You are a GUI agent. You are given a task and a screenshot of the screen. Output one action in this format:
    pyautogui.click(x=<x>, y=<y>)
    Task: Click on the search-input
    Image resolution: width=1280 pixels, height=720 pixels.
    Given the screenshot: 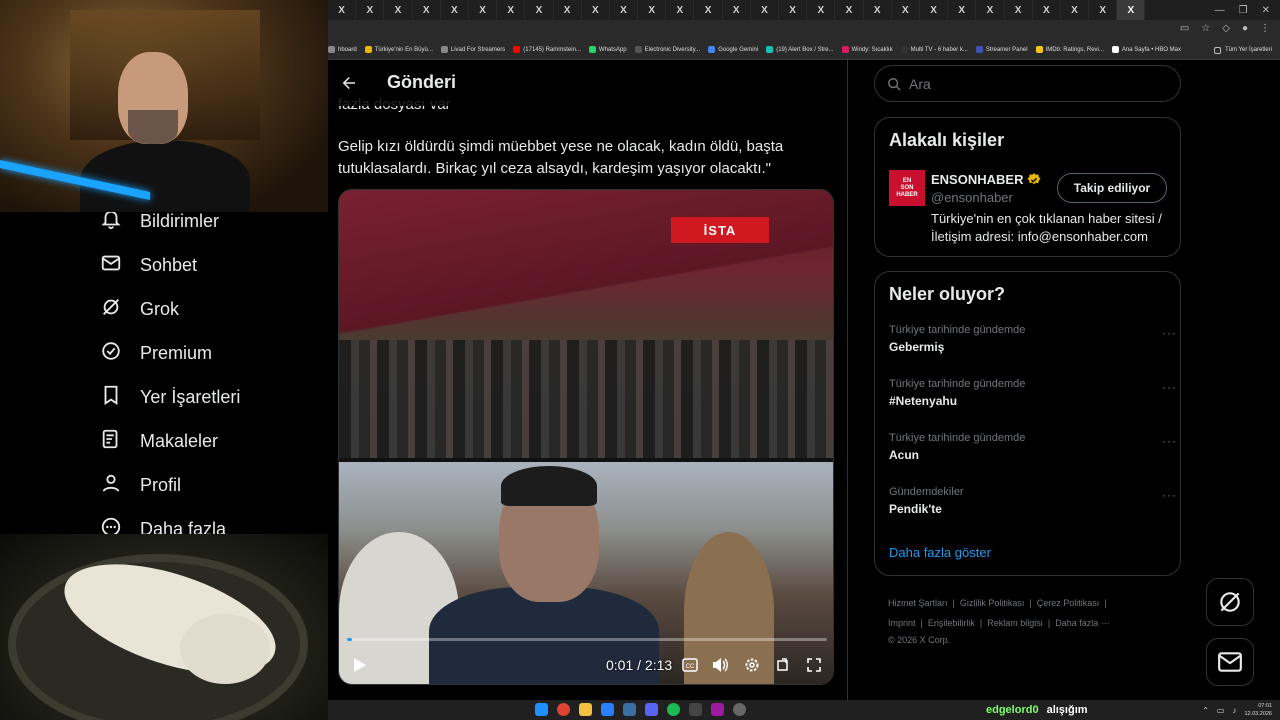 What is the action you would take?
    pyautogui.click(x=1034, y=83)
    